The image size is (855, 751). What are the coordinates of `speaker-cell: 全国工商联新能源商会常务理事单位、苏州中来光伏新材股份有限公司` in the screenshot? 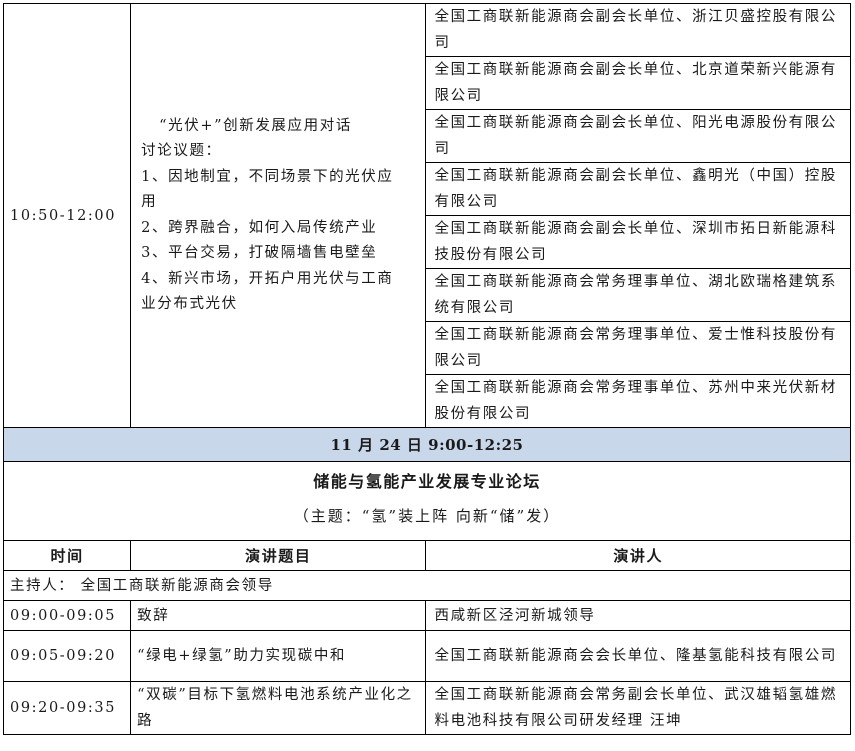 It's located at (638, 401).